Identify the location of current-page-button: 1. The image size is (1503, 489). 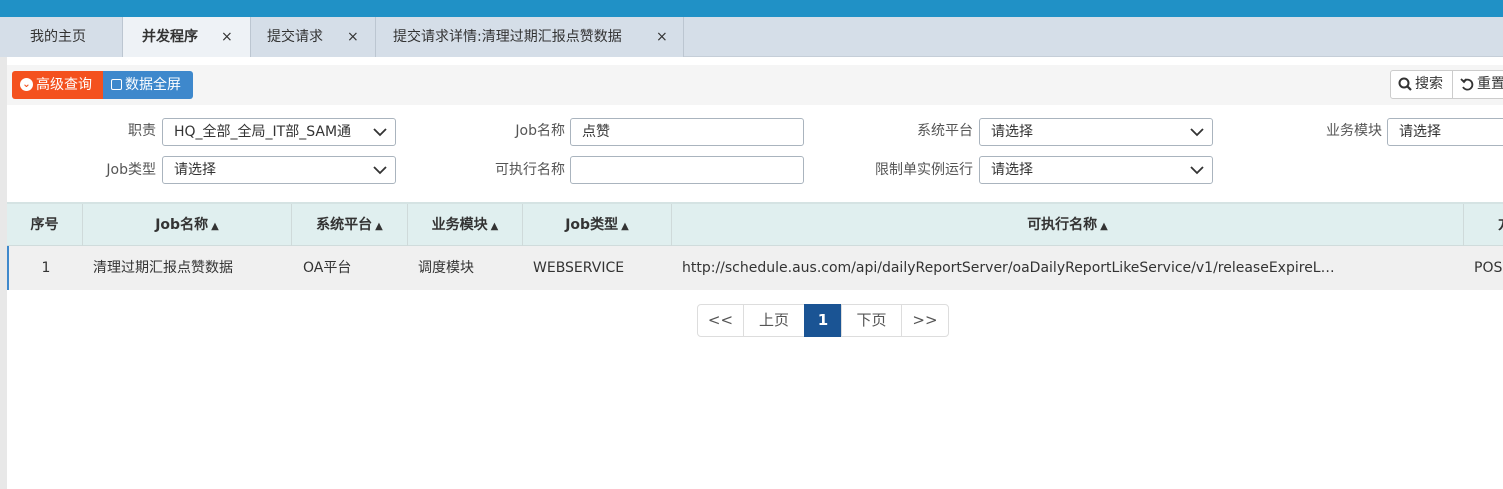
(823, 320).